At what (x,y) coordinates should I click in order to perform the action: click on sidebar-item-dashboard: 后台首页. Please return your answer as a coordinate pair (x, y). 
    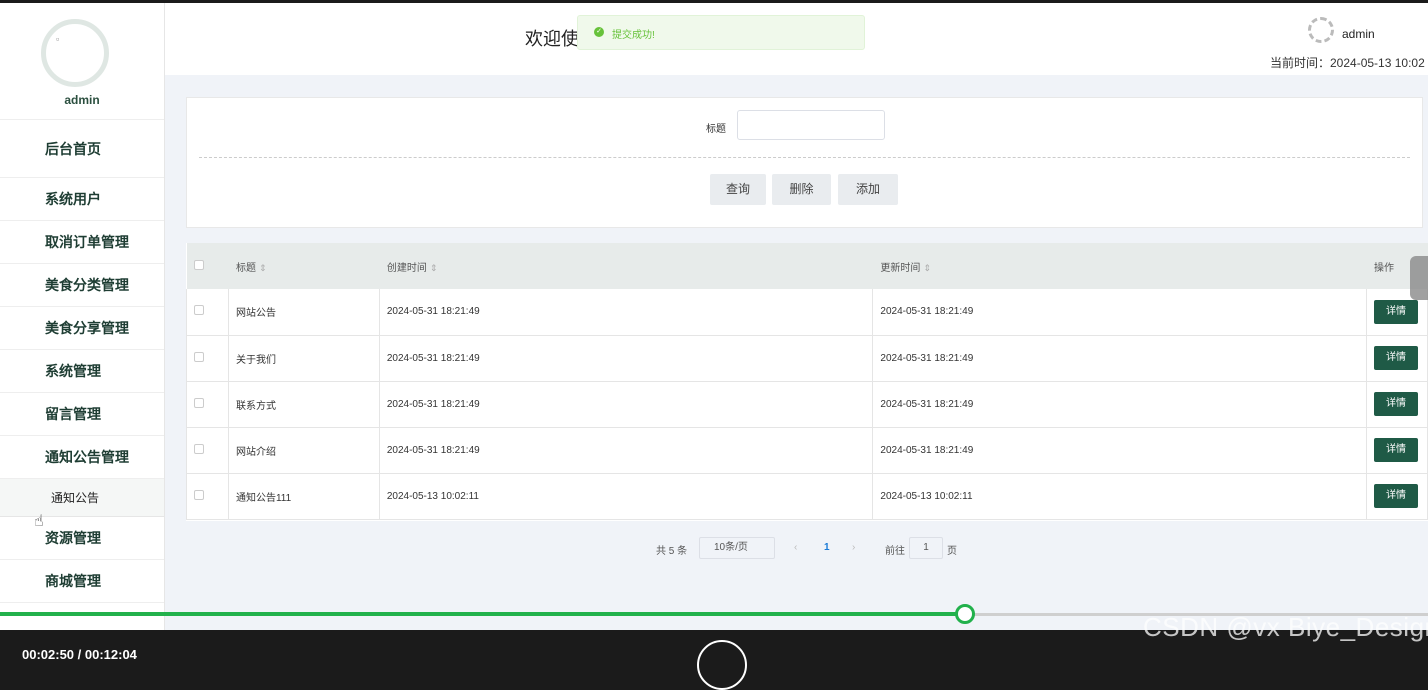
    Looking at the image, I should click on (82, 149).